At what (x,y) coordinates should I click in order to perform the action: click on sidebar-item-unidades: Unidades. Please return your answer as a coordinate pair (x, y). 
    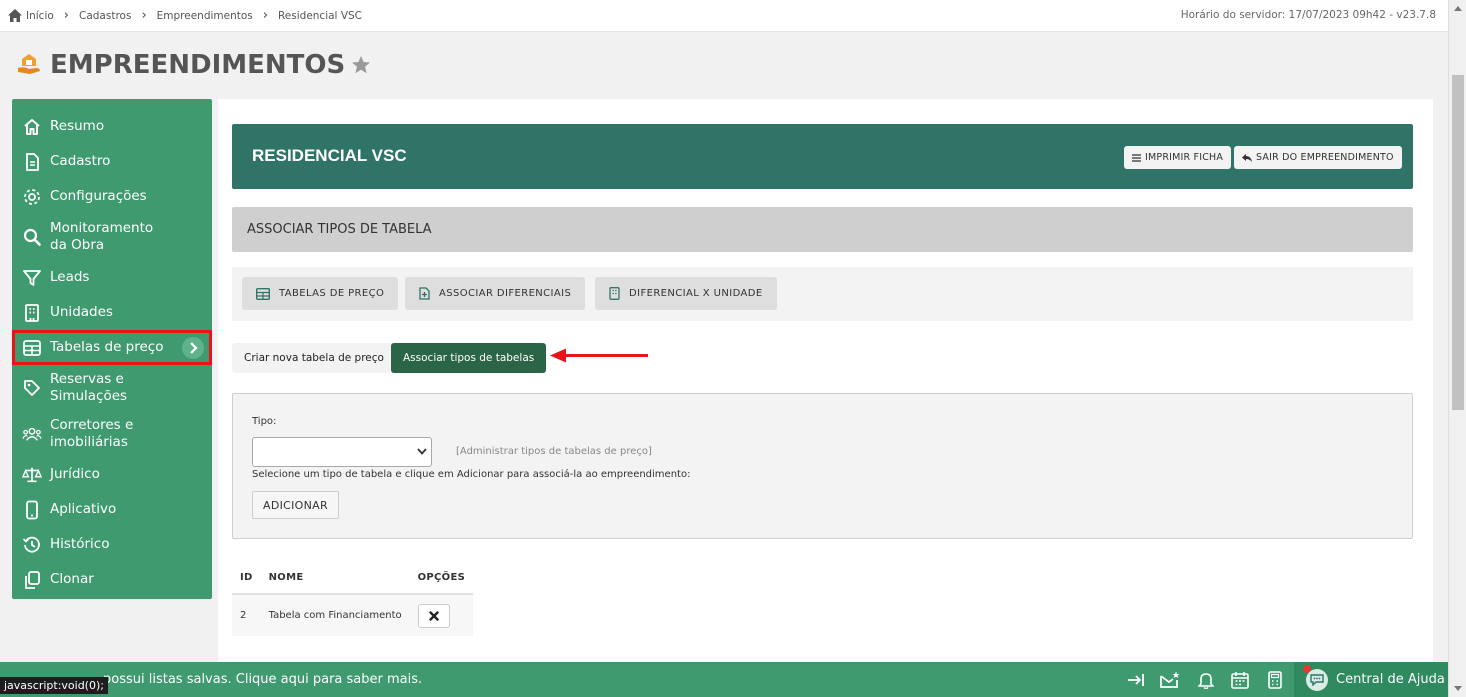
    Looking at the image, I should click on (112, 312).